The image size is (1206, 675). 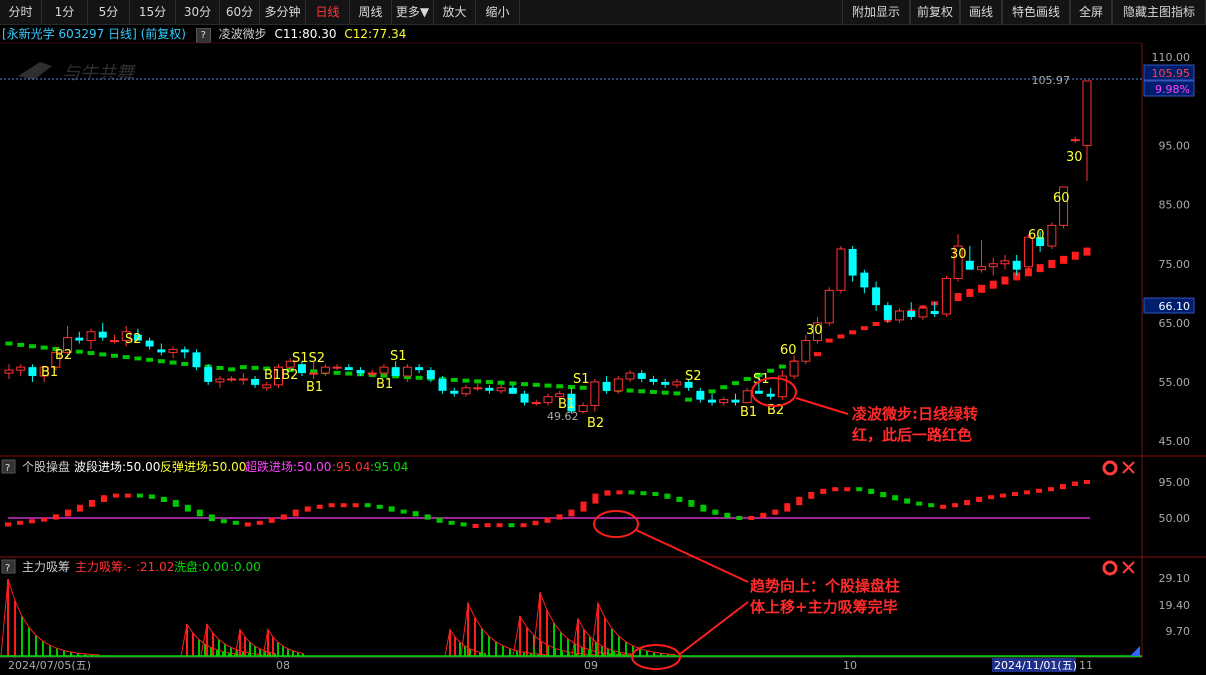 What do you see at coordinates (566, 404) in the screenshot?
I see `signal-b1: B1` at bounding box center [566, 404].